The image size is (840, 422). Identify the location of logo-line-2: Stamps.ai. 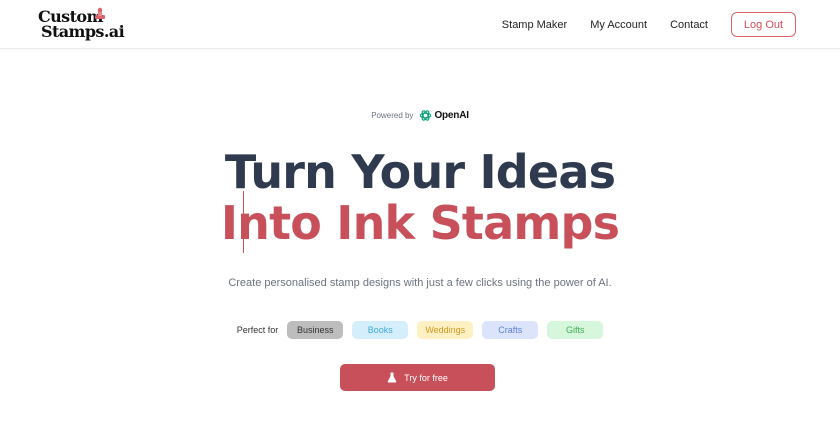
(83, 31).